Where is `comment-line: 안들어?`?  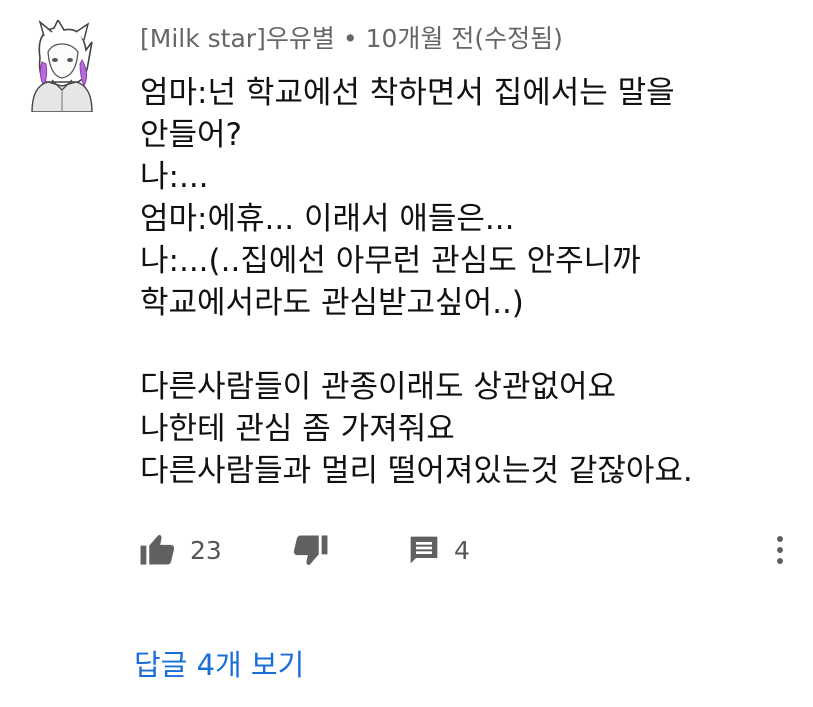 comment-line: 안들어? is located at coordinates (191, 135).